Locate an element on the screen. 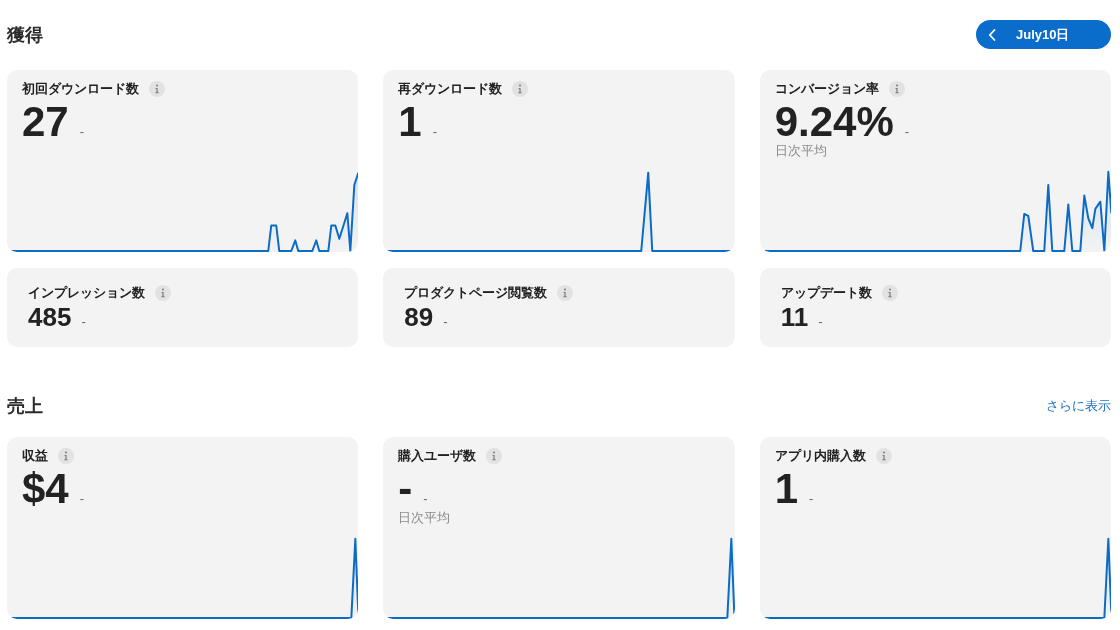 Image resolution: width=1120 pixels, height=630 pixels. chevron-left-icon is located at coordinates (992, 34).